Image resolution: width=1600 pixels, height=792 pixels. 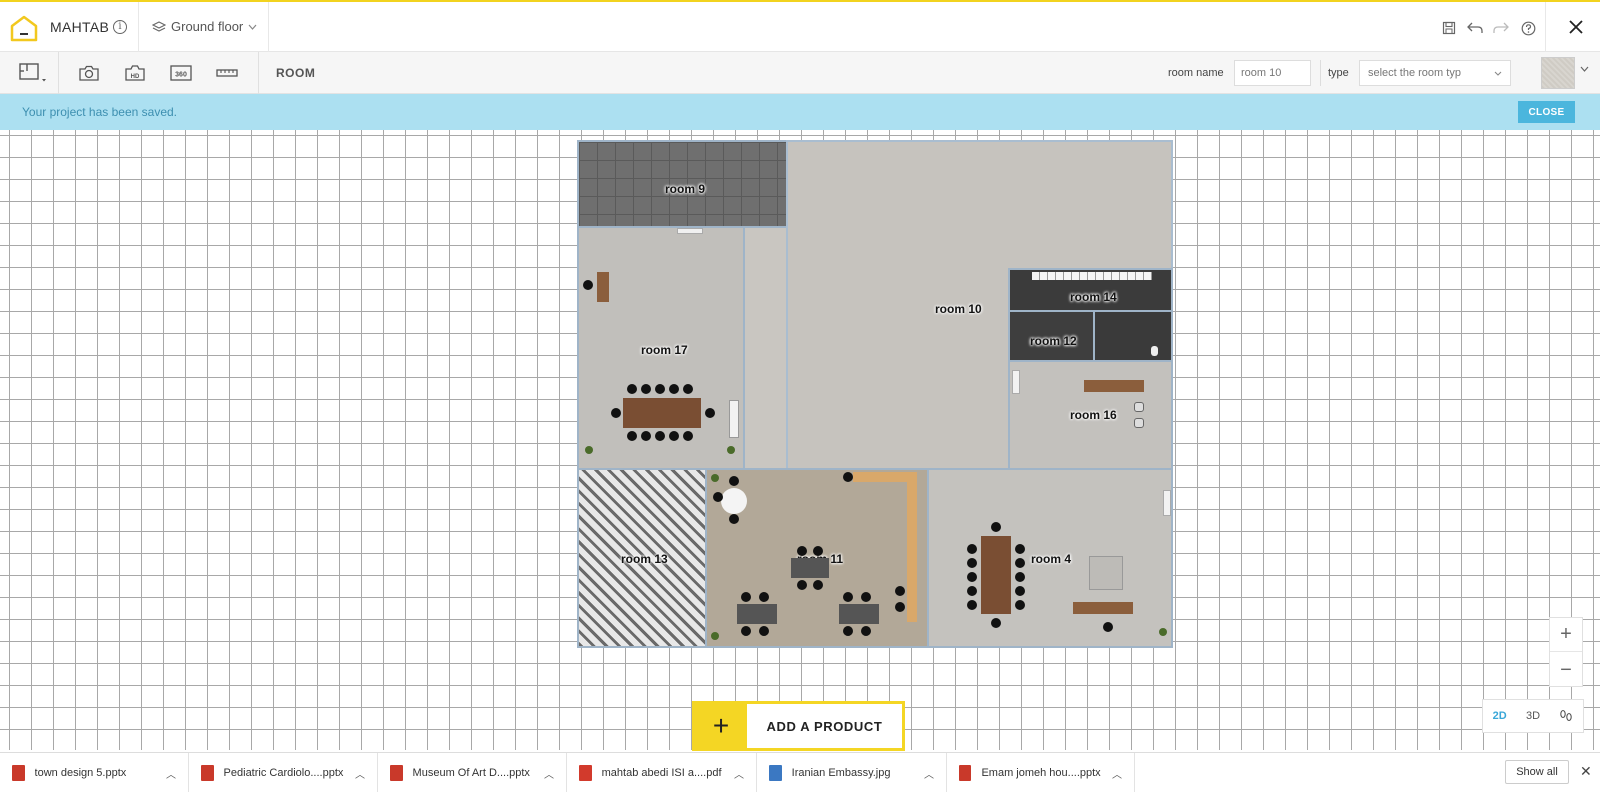 I want to click on room-17: room 17, so click(x=661, y=348).